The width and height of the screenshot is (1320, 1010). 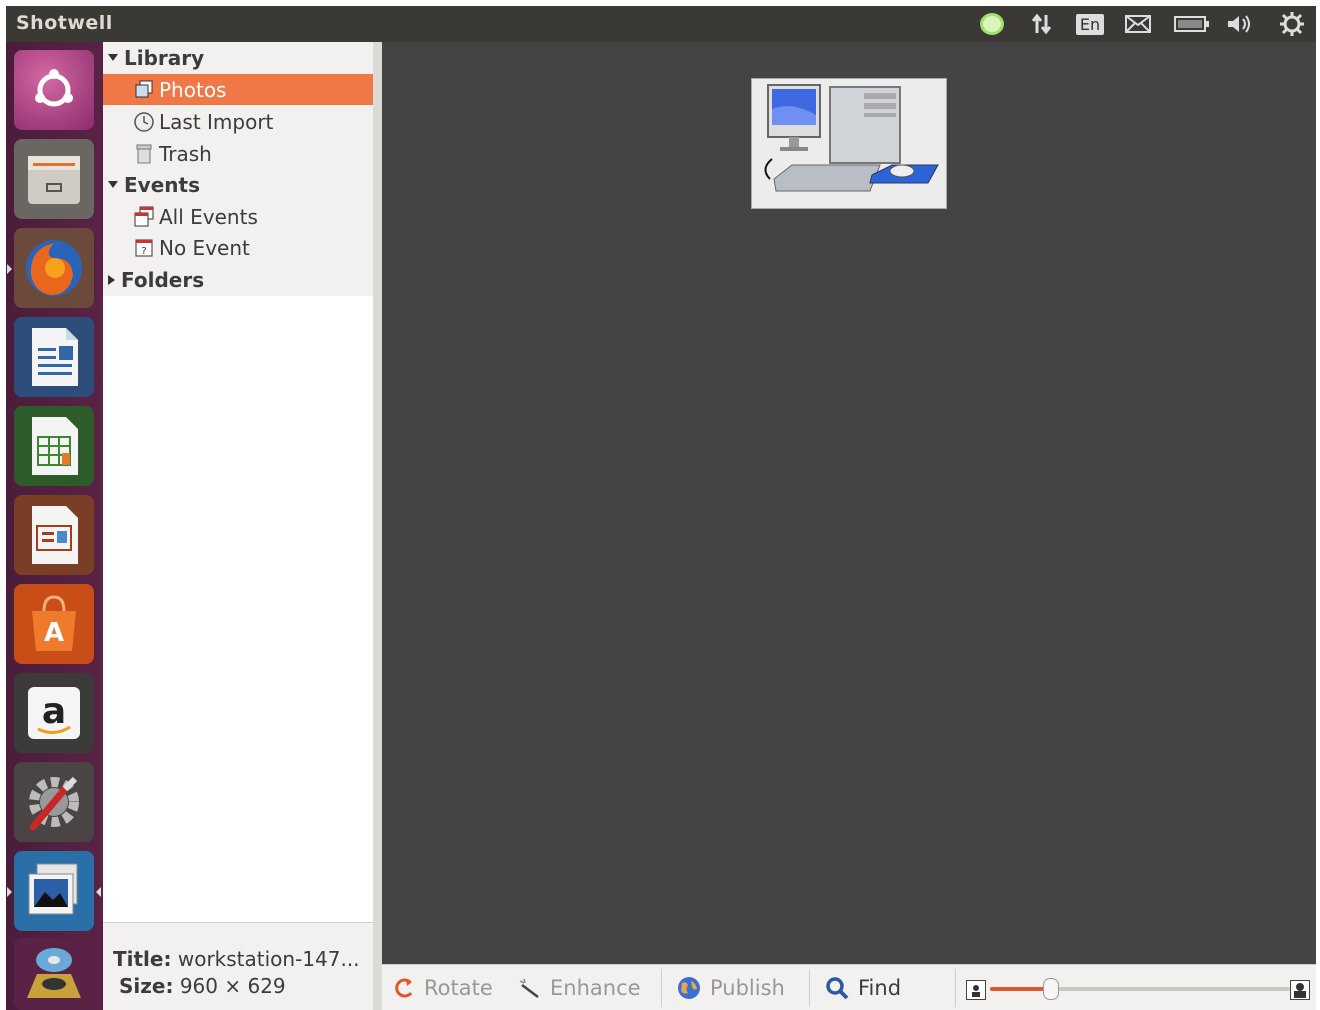 I want to click on zoom-slider-fill, so click(x=1020, y=989).